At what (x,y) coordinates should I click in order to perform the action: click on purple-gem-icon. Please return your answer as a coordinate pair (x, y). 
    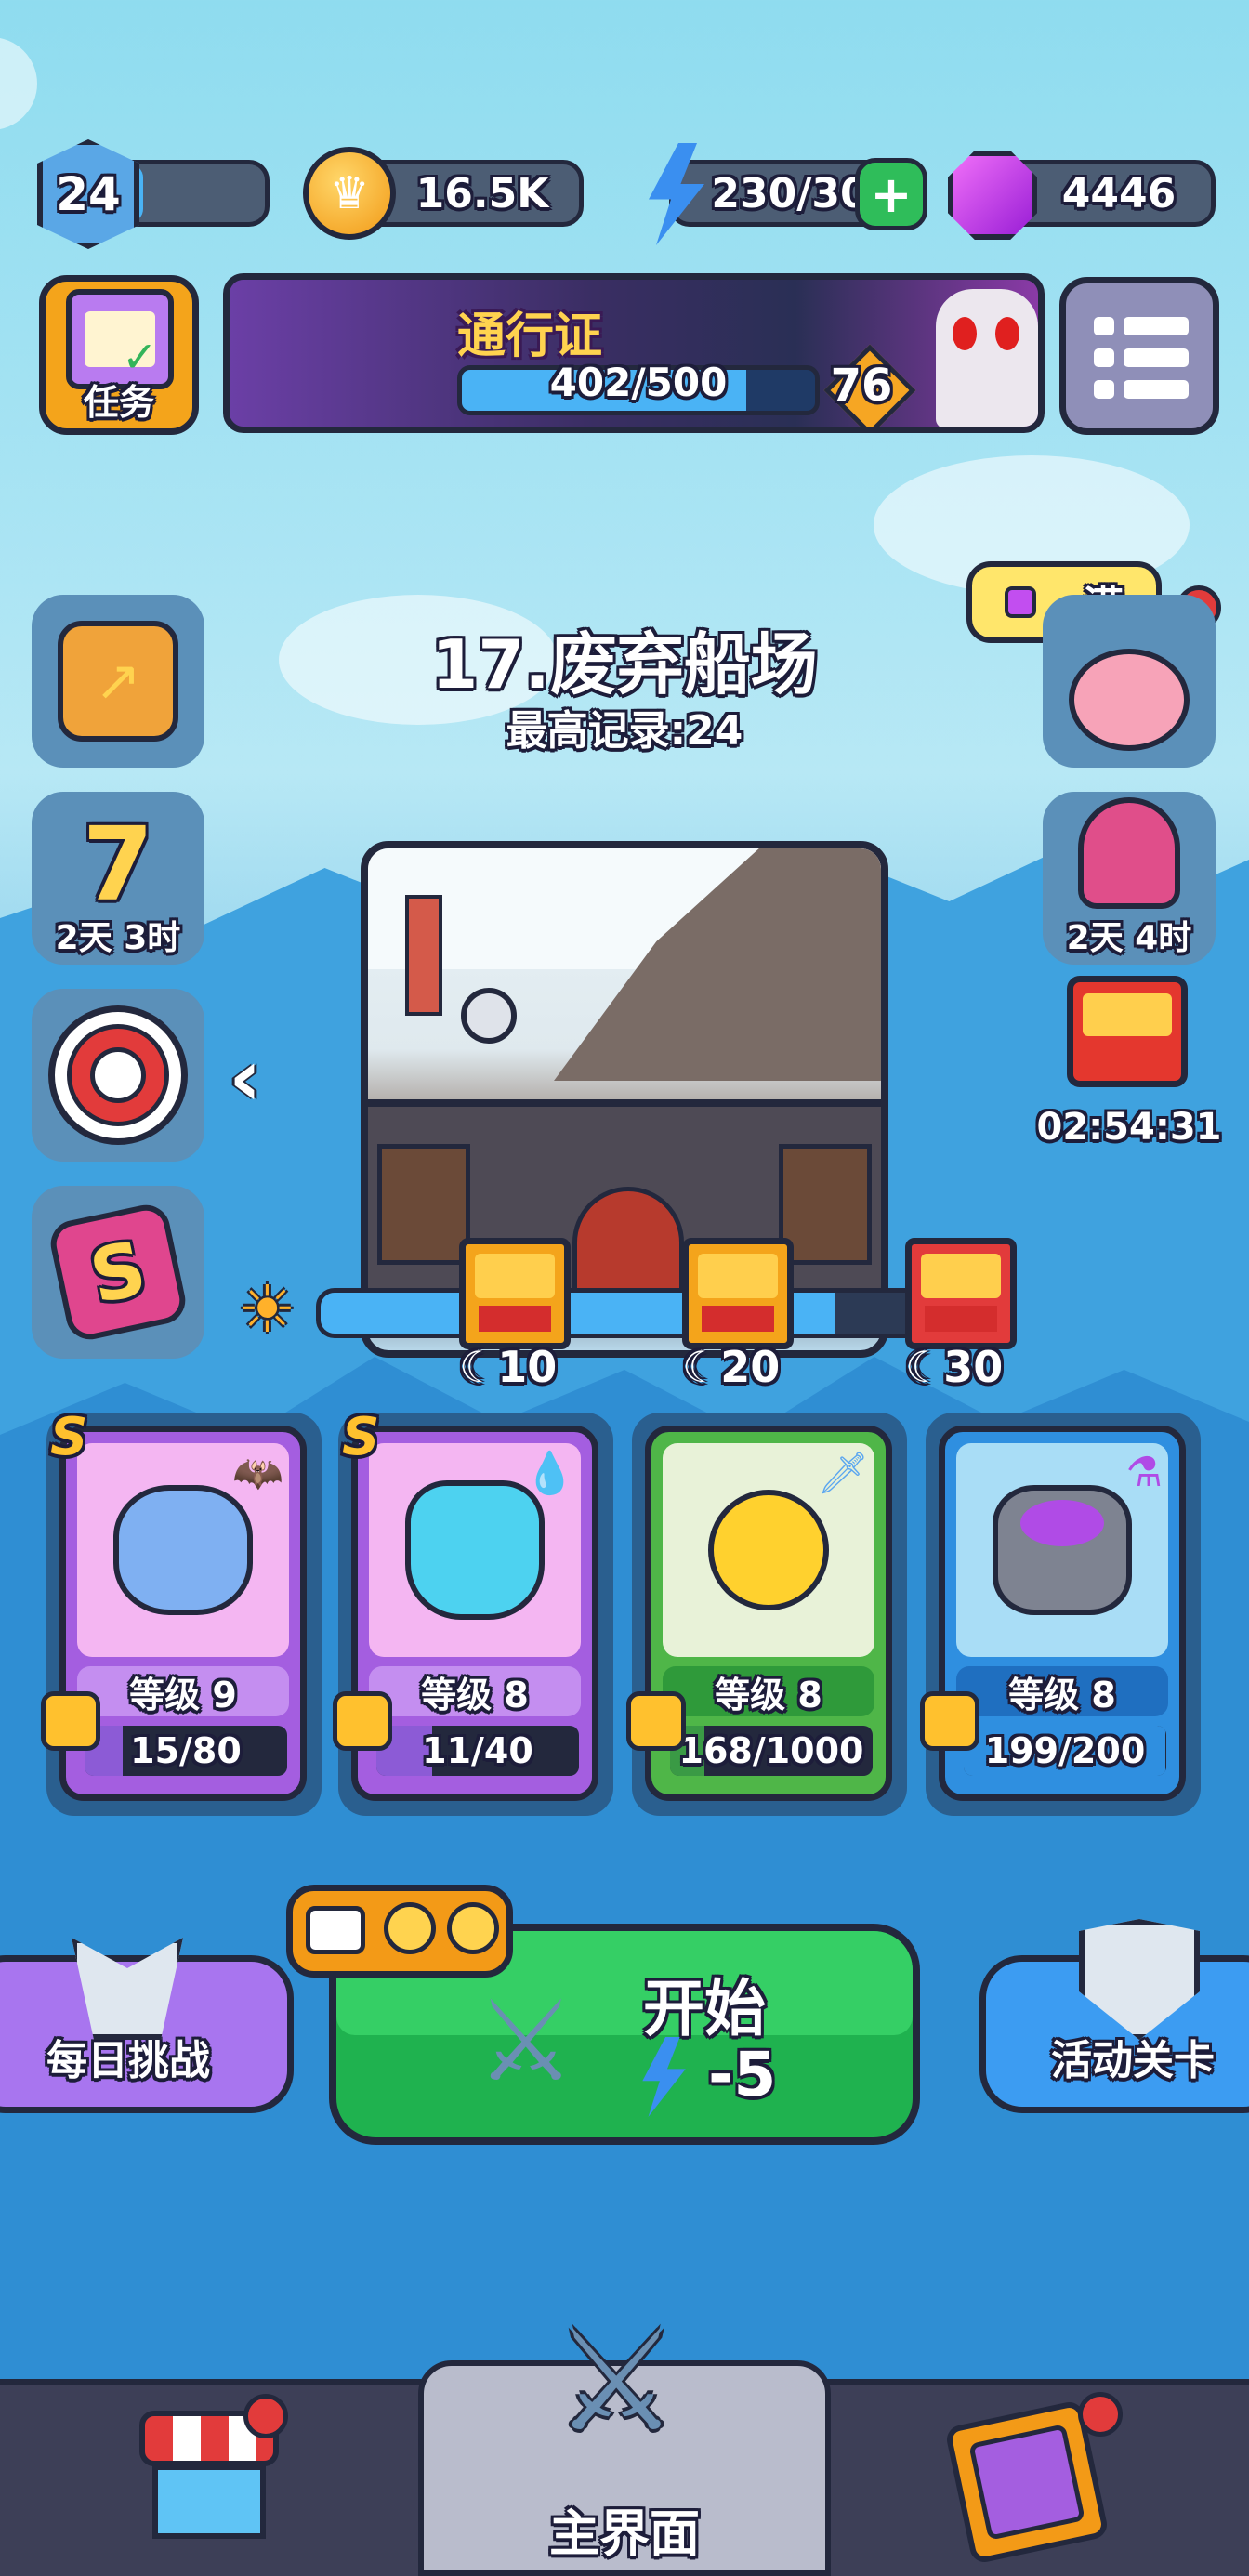
    Looking at the image, I should click on (992, 195).